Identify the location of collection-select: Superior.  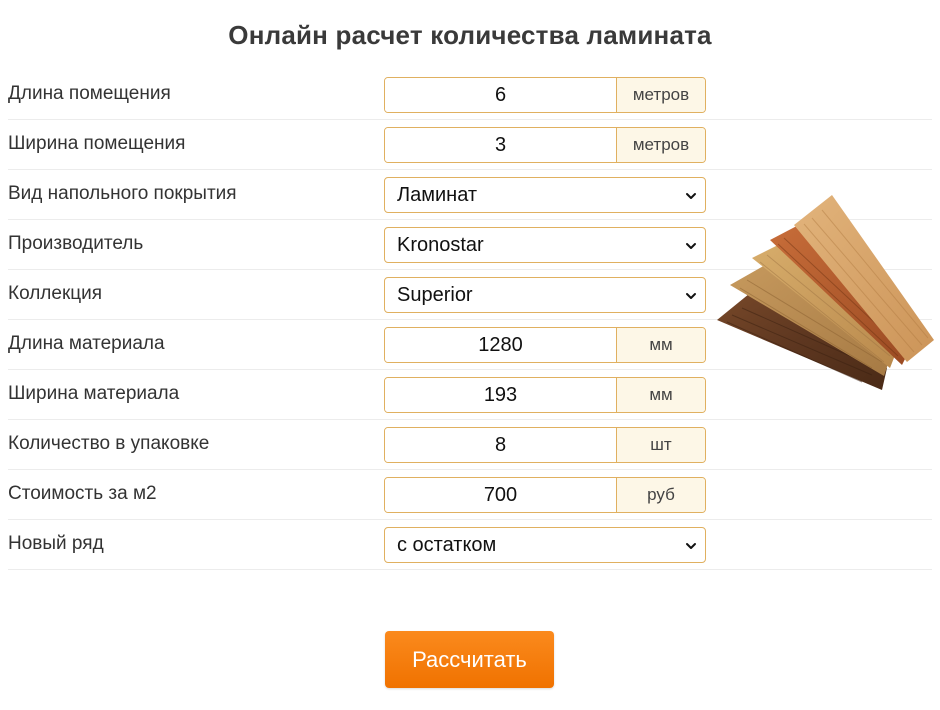
(545, 295).